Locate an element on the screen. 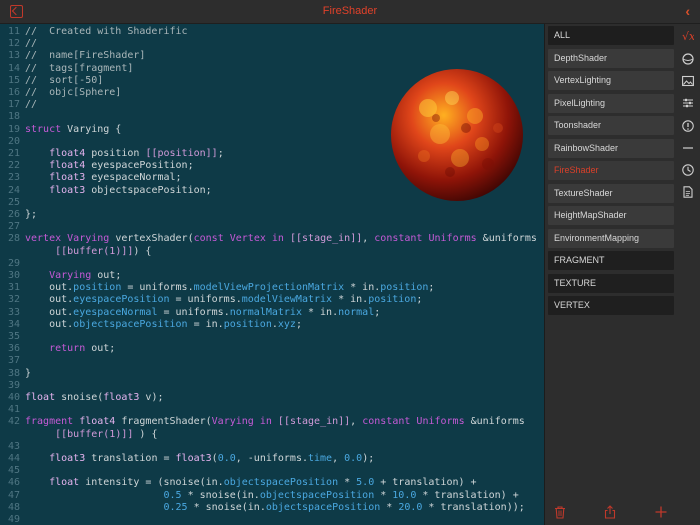 This screenshot has height=525, width=700. code-text: float3 eyespaceNormal; is located at coordinates (103, 178).